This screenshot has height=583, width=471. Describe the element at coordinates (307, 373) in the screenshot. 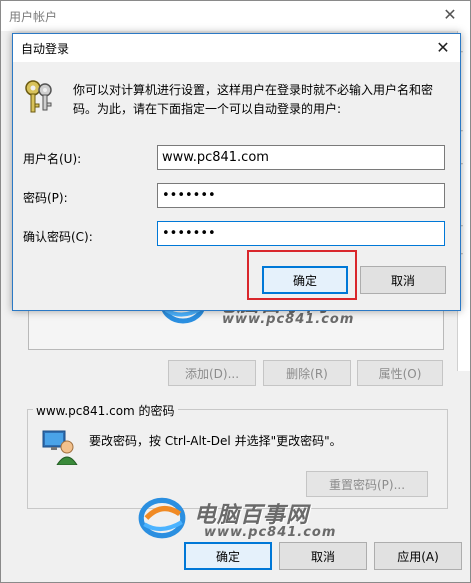

I see `remove-user-button: 删除(R)` at that location.